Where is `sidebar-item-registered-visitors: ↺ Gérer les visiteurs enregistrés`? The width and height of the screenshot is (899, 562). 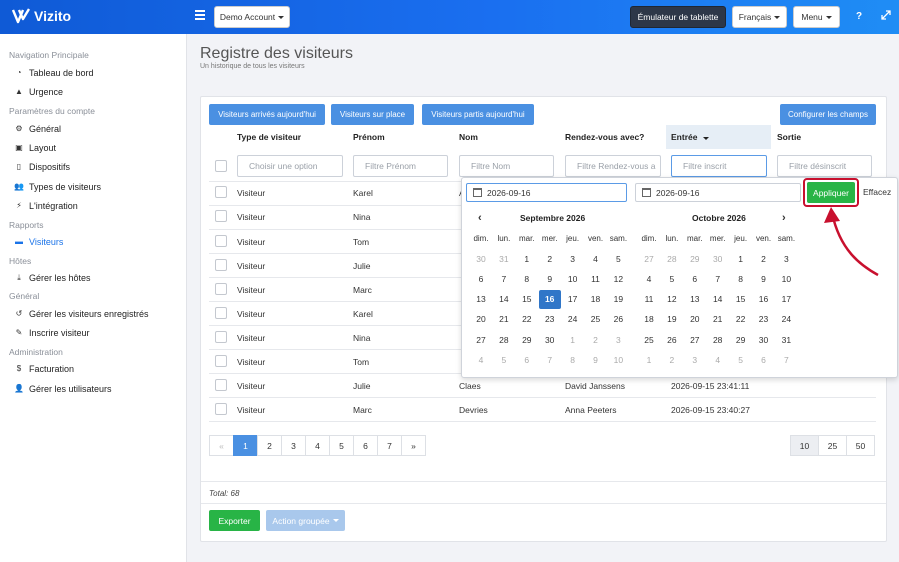
sidebar-item-registered-visitors: ↺ Gérer les visiteurs enregistrés is located at coordinates (93, 313).